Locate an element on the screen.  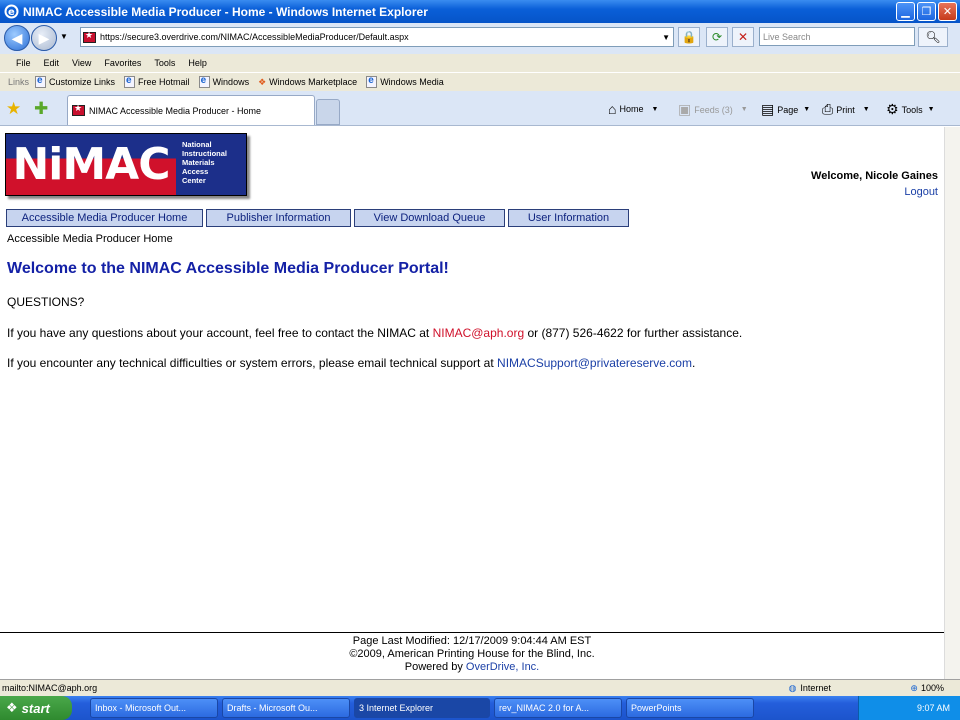
tools-label: Tools is located at coordinates (912, 109).